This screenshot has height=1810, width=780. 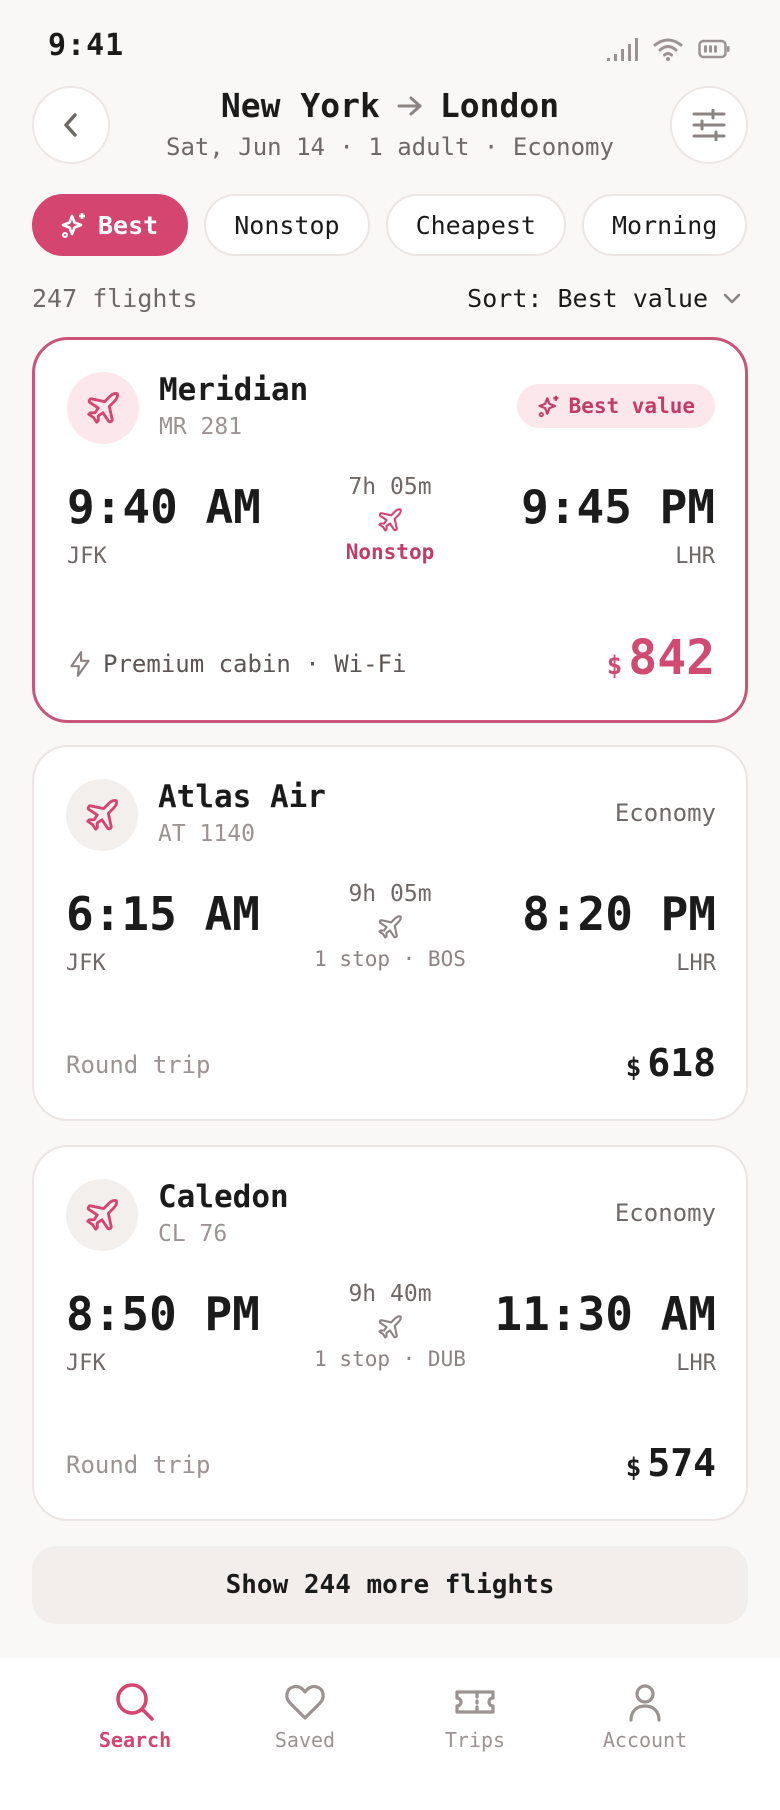 I want to click on show-more-button: Show 244 more flights, so click(x=390, y=1585).